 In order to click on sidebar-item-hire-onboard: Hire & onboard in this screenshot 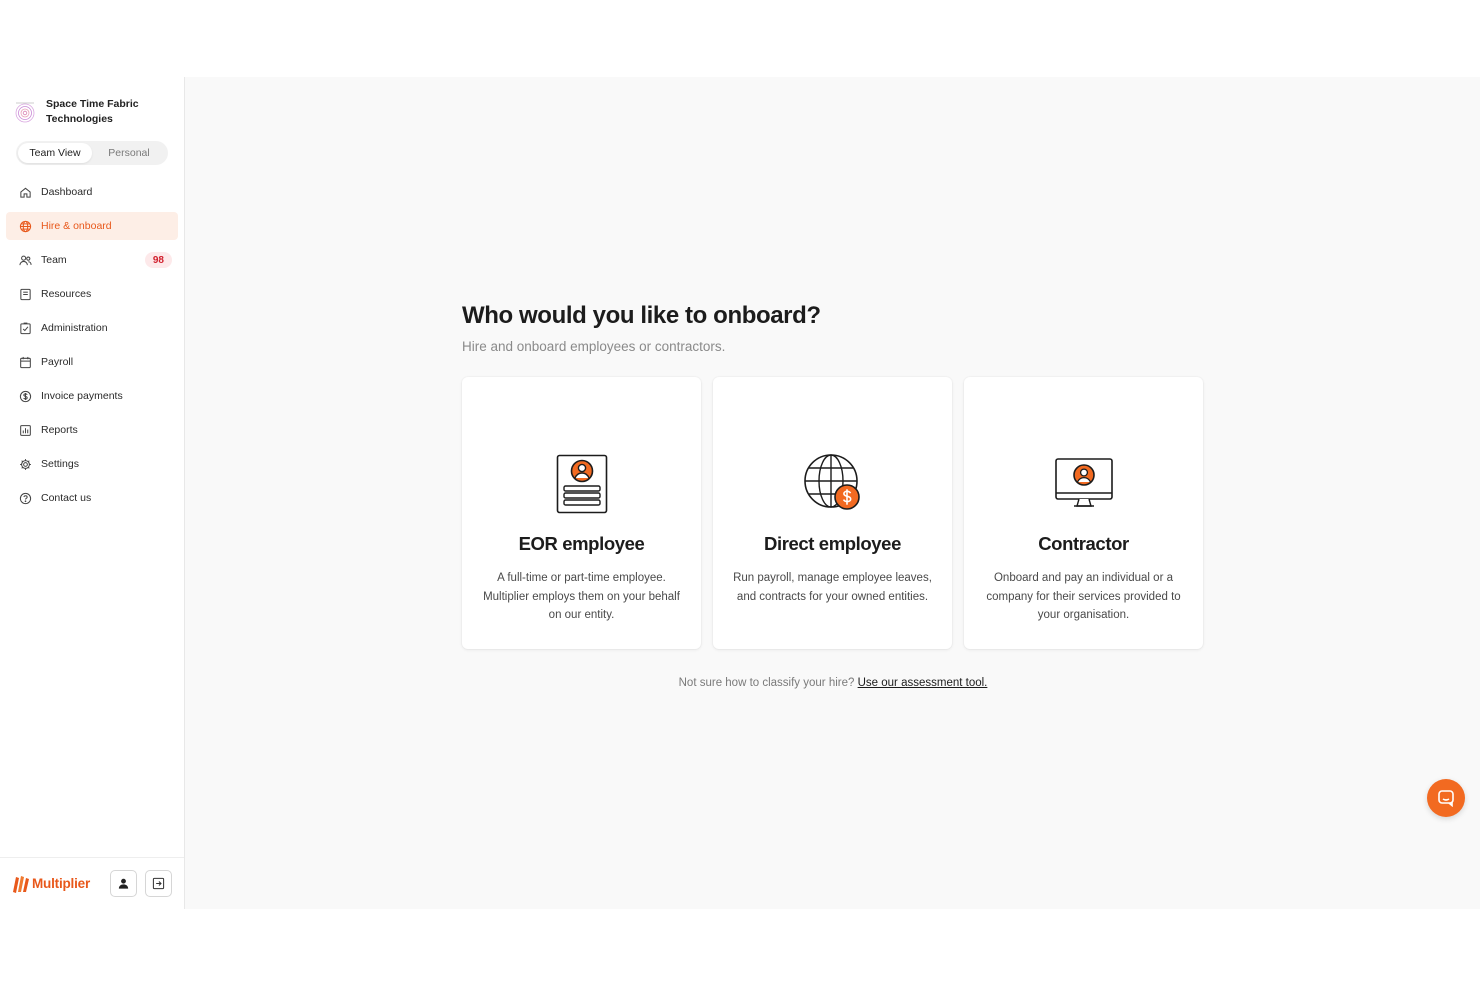, I will do `click(92, 226)`.